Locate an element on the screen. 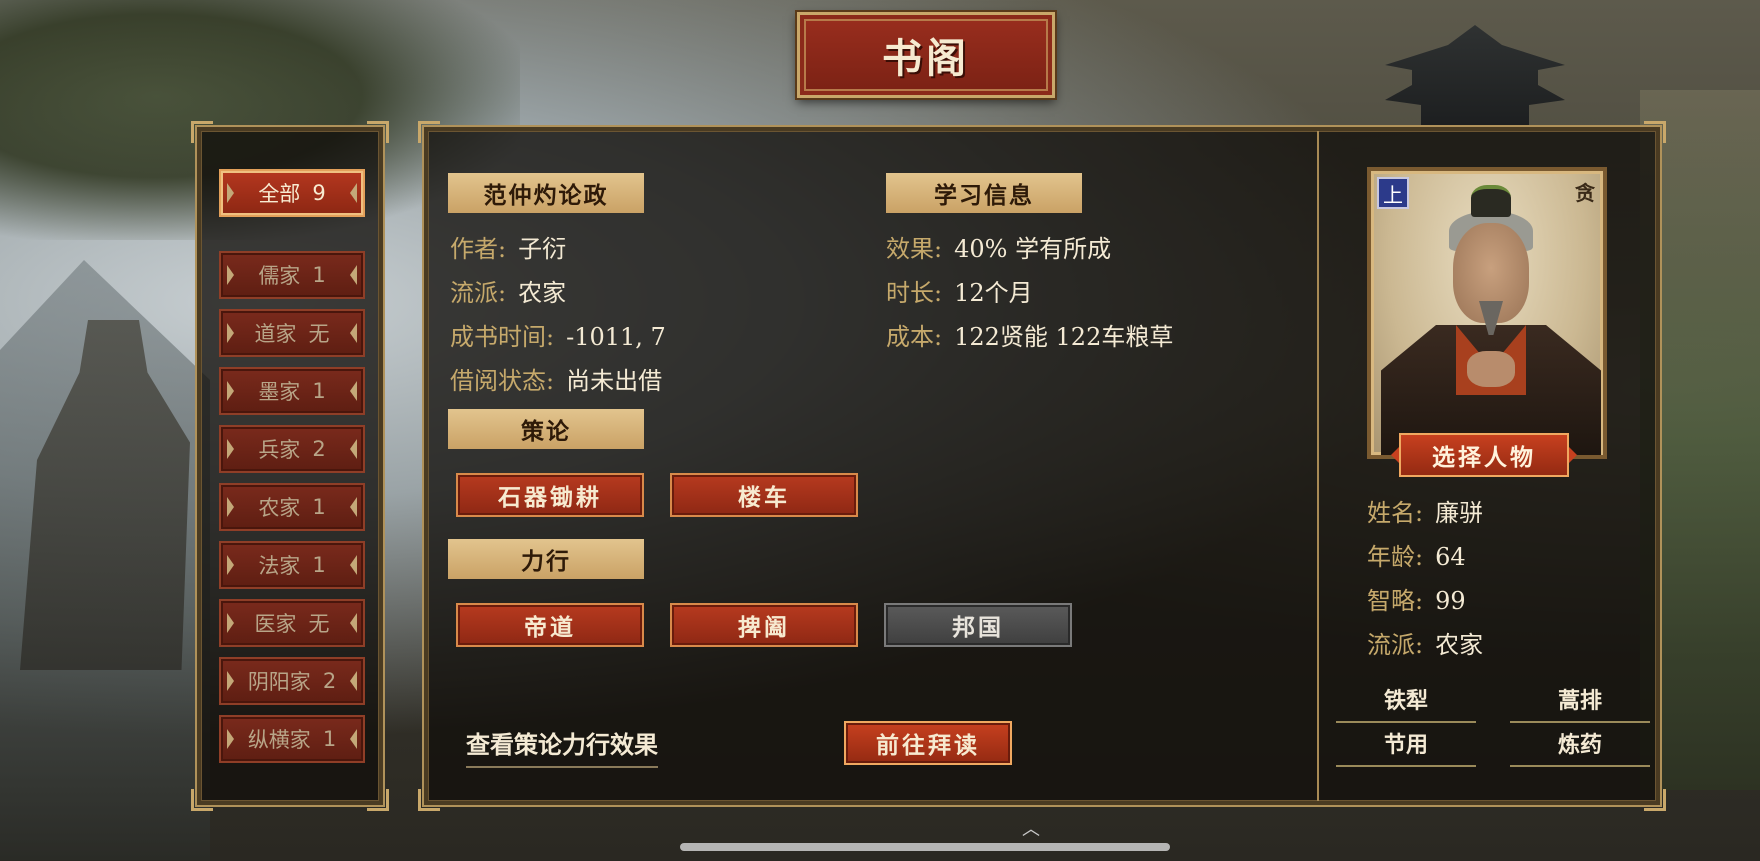 The image size is (1760, 861). character-wisdom-row: 智略: 99 is located at coordinates (1416, 598).